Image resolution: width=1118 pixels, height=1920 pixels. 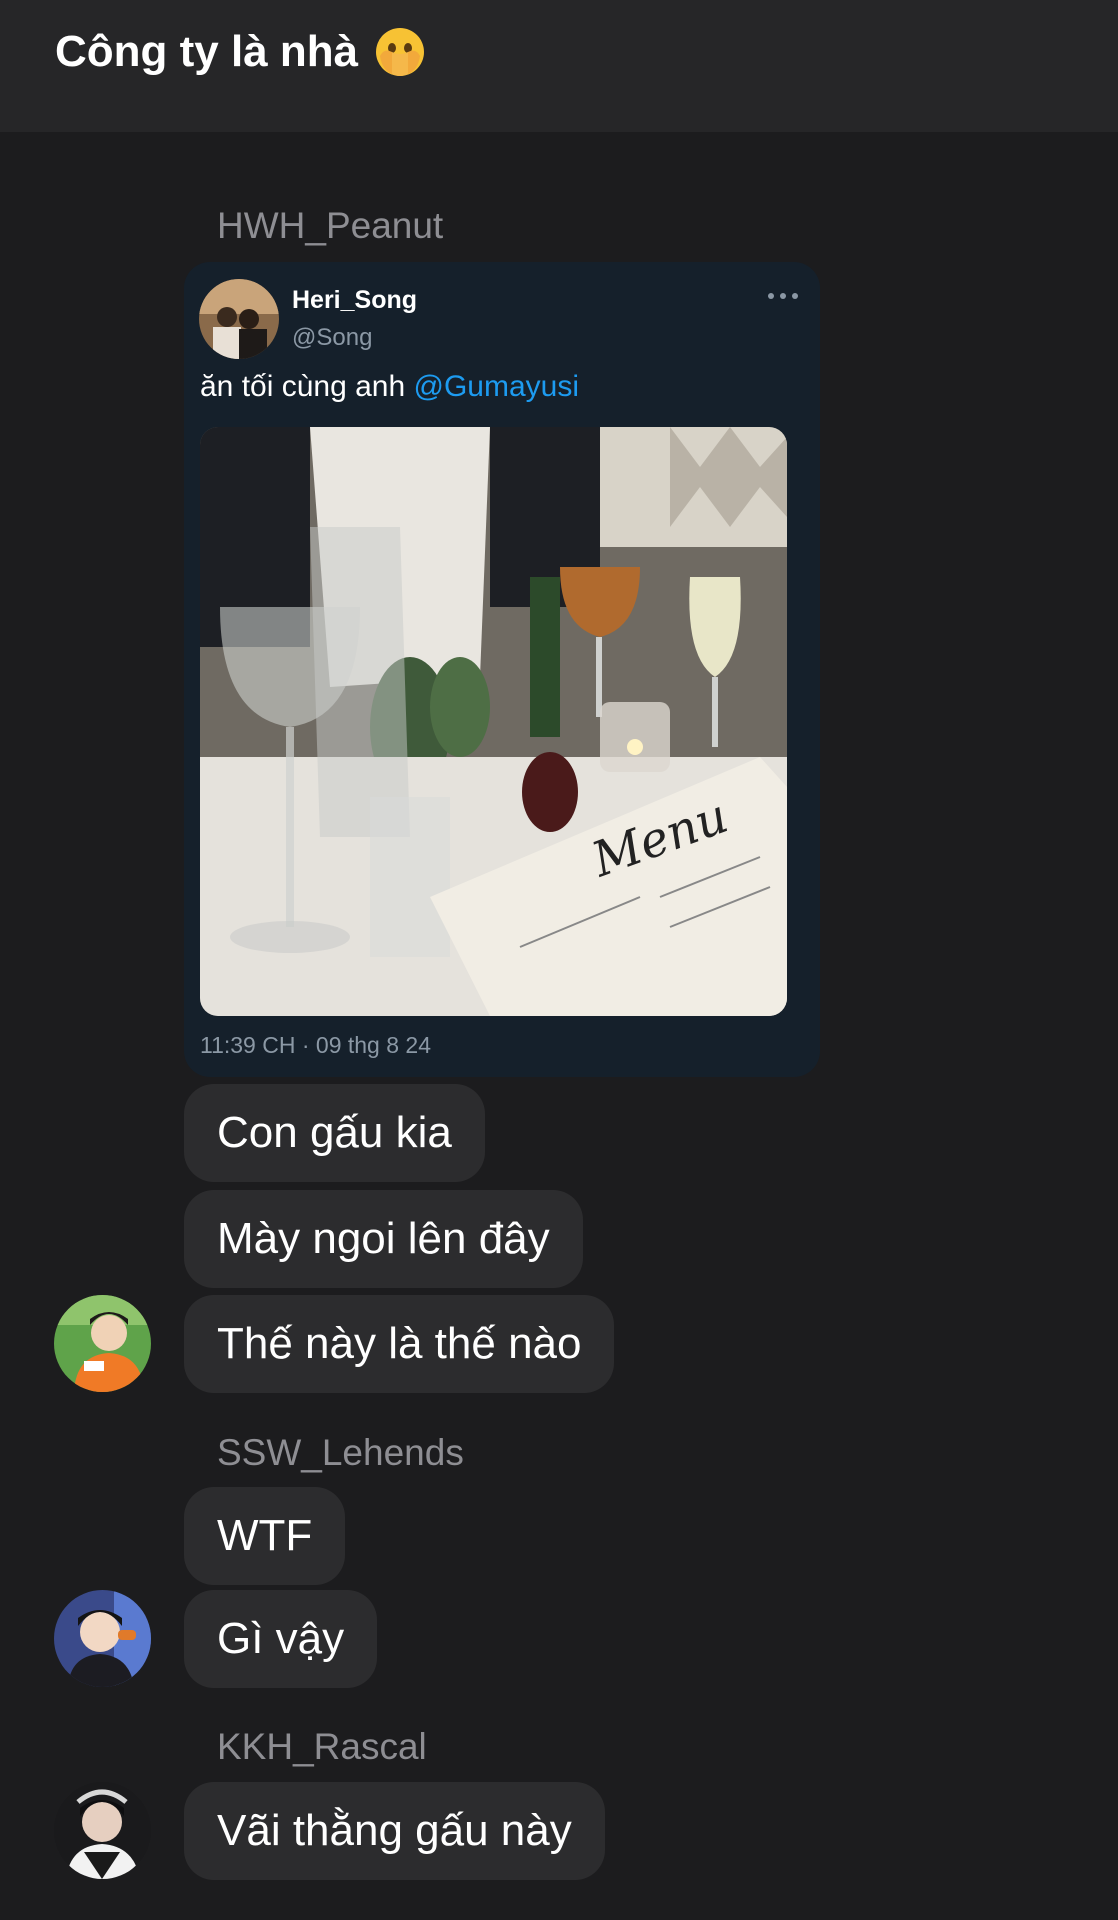 I want to click on chat-header: Công ty là nhà, so click(x=559, y=66).